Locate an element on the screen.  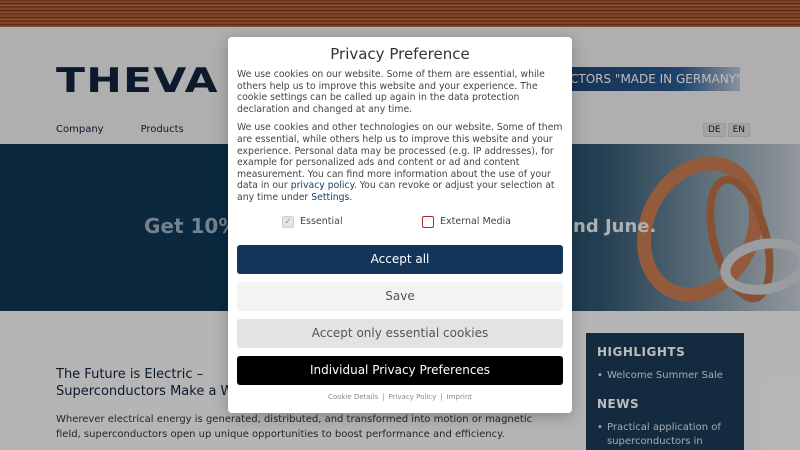
checkmark-icon: ✓ is located at coordinates (288, 221).